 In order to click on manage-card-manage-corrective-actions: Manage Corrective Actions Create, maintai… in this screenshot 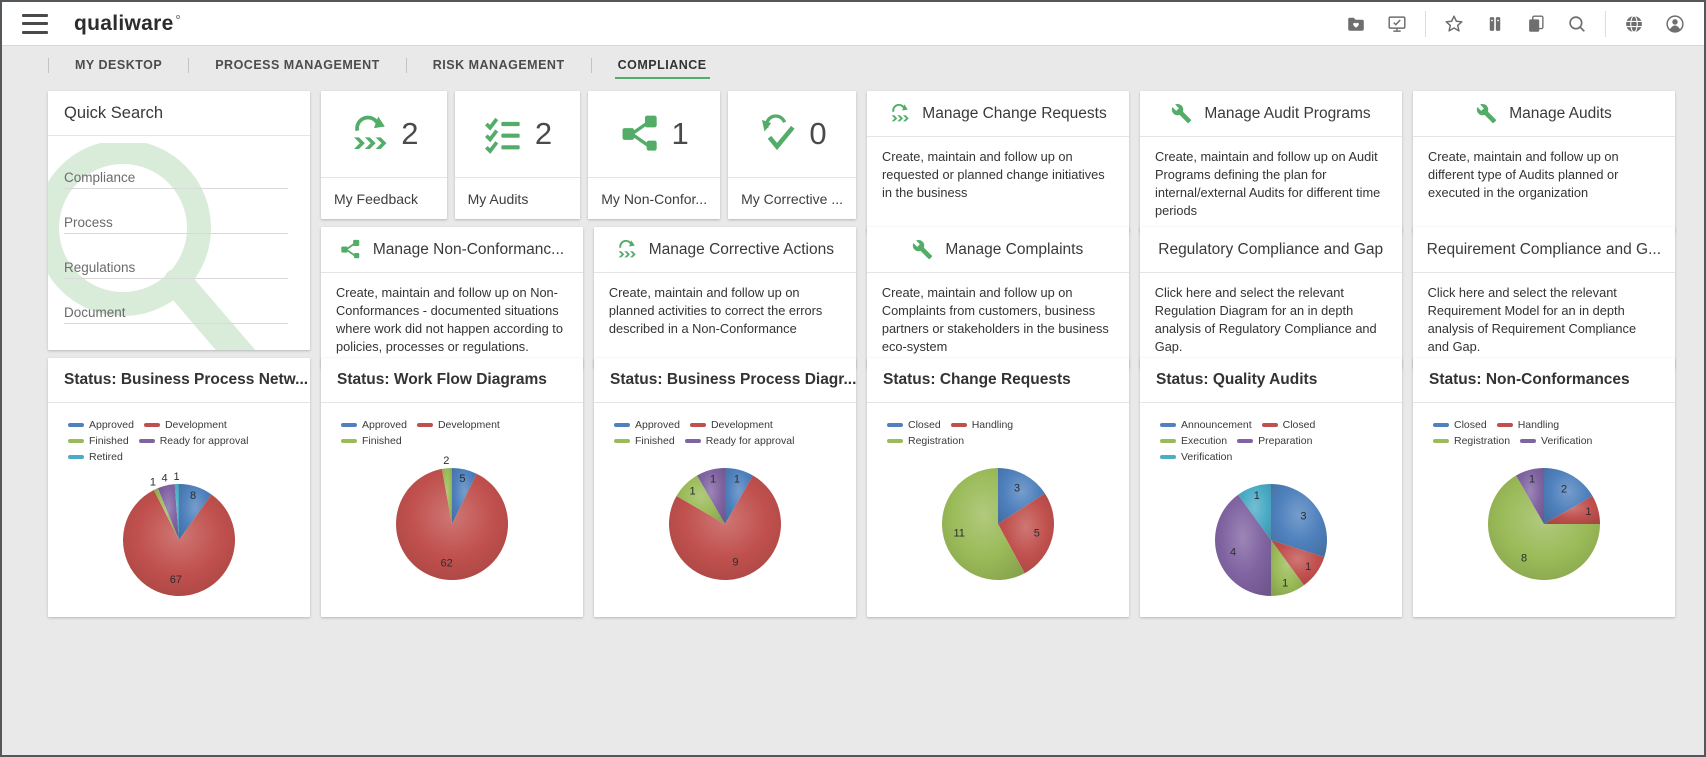, I will do `click(724, 297)`.